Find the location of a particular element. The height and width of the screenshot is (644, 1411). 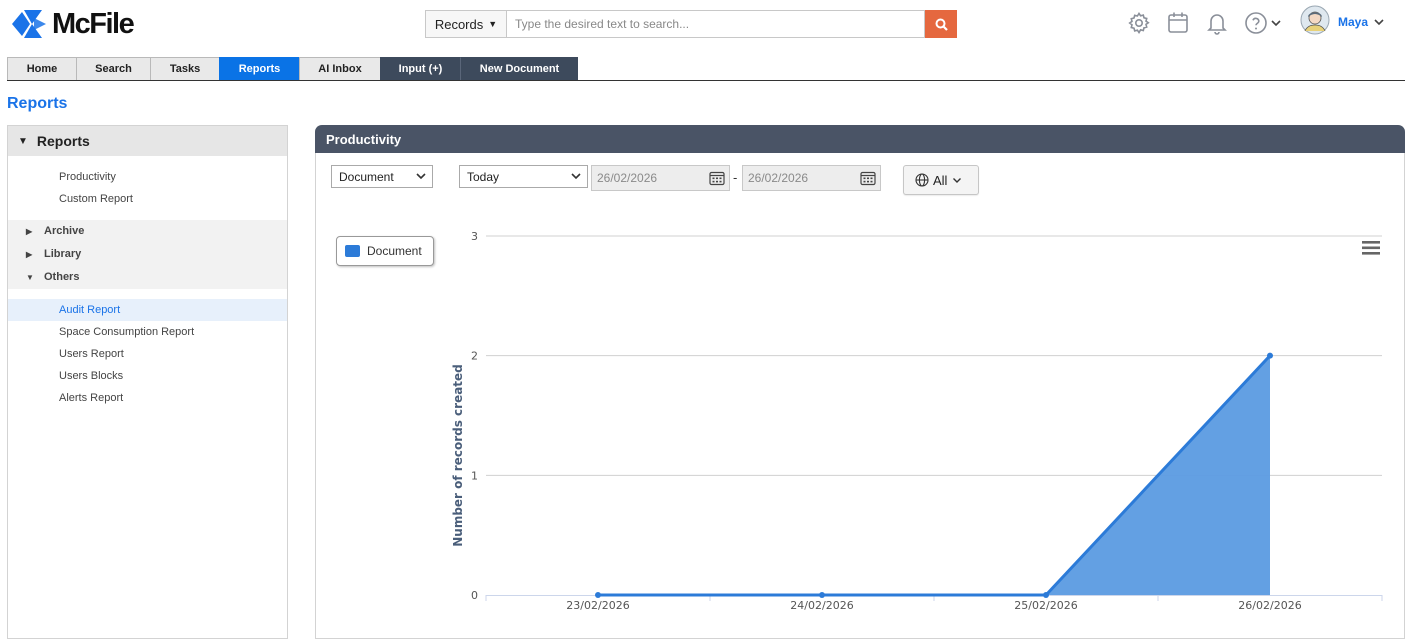

sidebar-group-library: ▶ Library is located at coordinates (53, 254).